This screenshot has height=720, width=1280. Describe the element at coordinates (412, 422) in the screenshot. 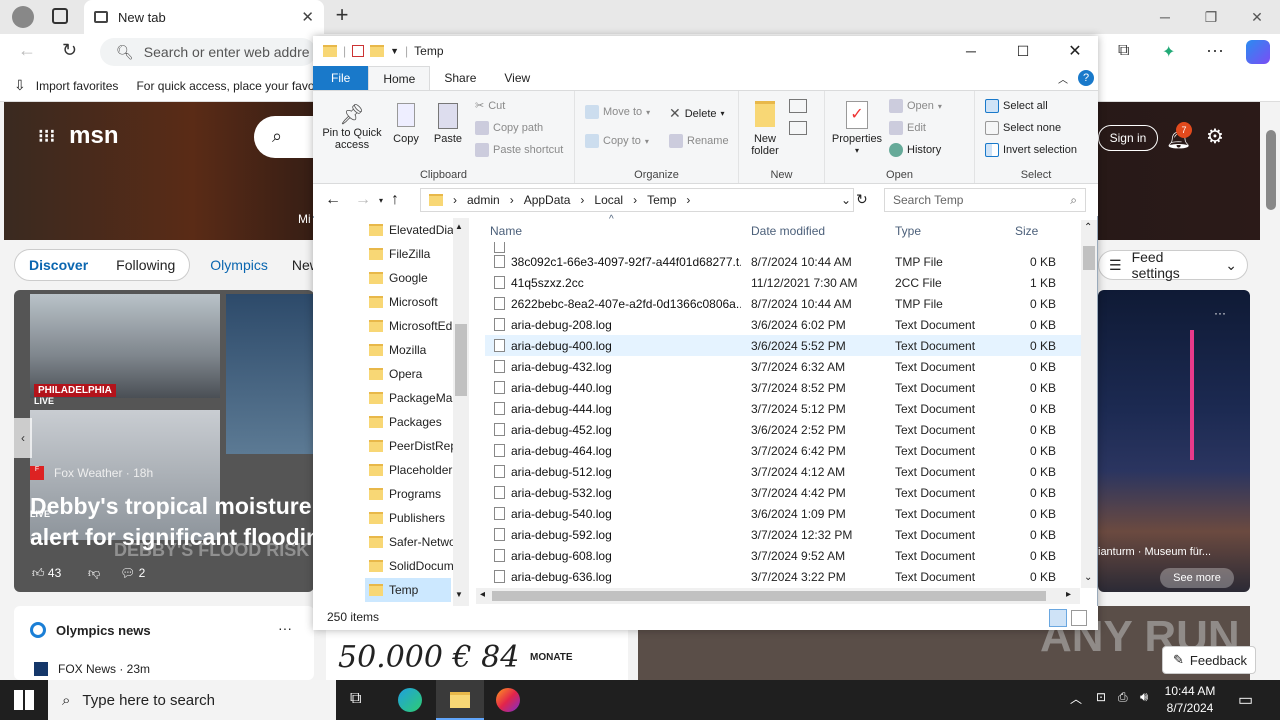

I see `tree-item: Packages` at that location.